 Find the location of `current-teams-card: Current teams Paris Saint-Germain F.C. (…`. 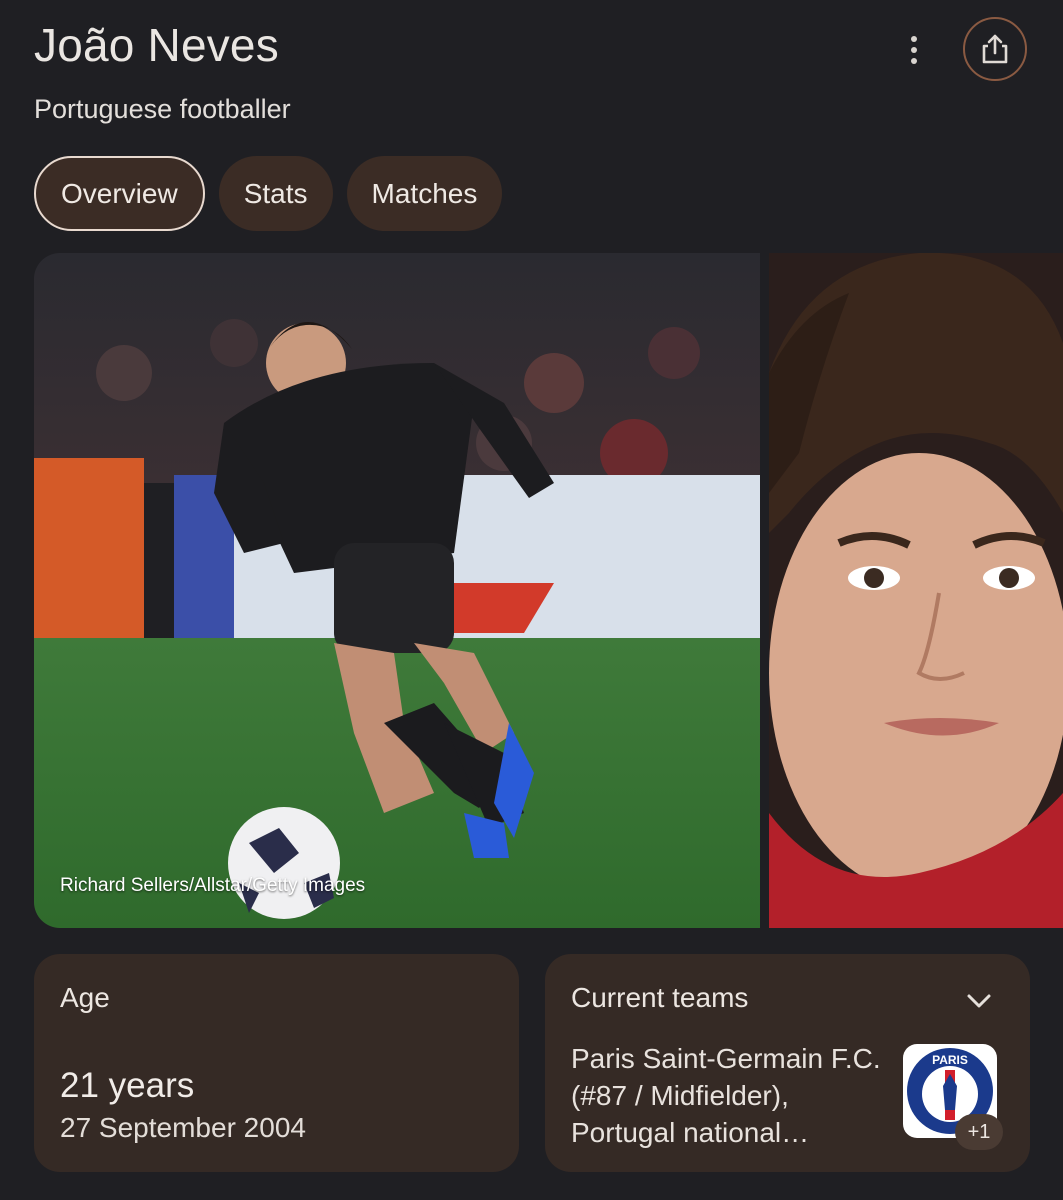

current-teams-card: Current teams Paris Saint-Germain F.C. (… is located at coordinates (787, 1063).